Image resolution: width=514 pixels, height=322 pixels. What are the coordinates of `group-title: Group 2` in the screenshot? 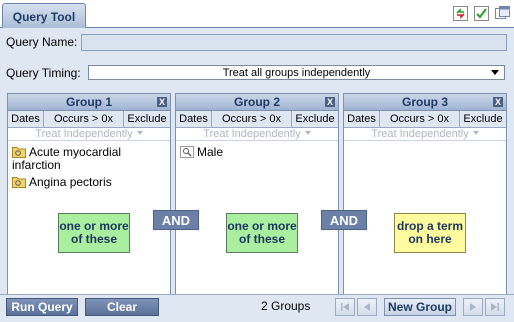 It's located at (256, 102).